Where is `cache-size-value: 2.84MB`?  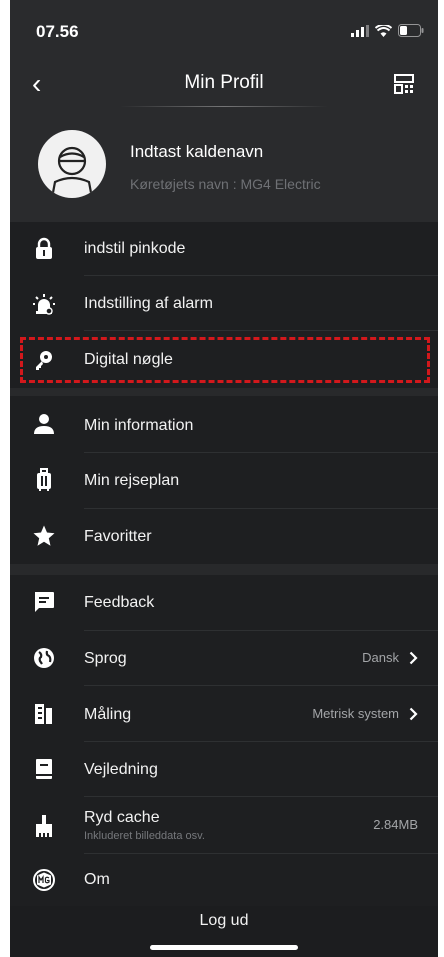 cache-size-value: 2.84MB is located at coordinates (395, 824).